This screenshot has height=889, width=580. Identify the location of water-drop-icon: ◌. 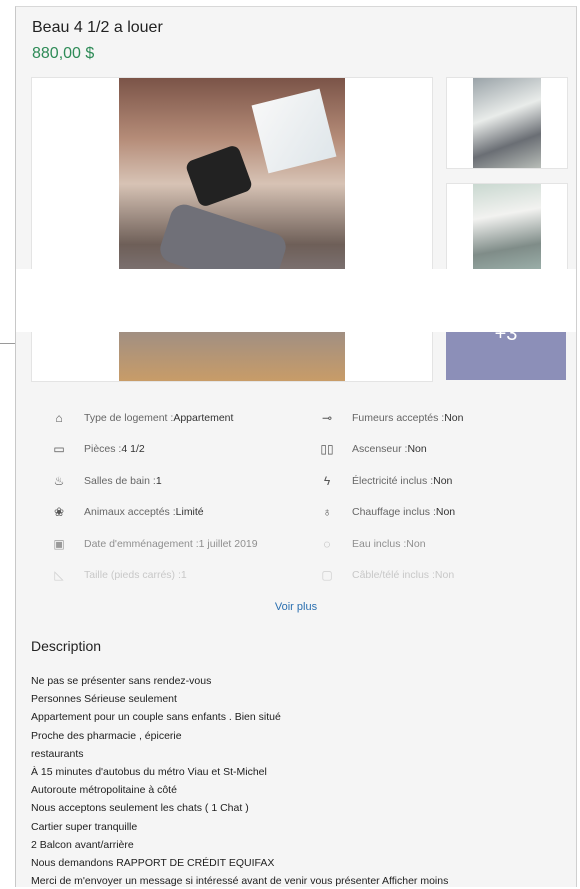
(327, 544).